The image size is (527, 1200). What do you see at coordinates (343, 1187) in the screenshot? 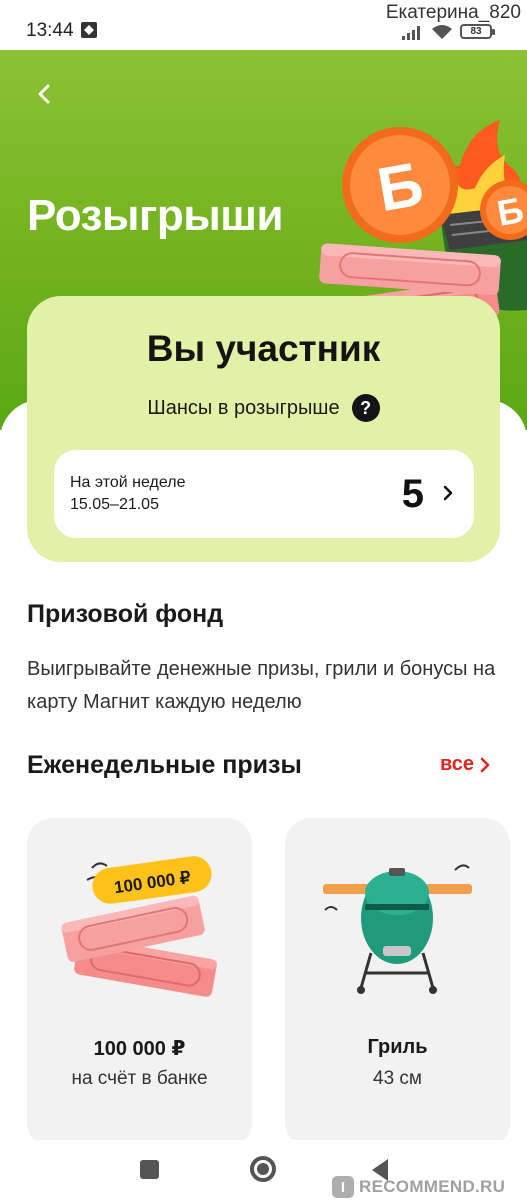
I see `watermark-badge: I` at bounding box center [343, 1187].